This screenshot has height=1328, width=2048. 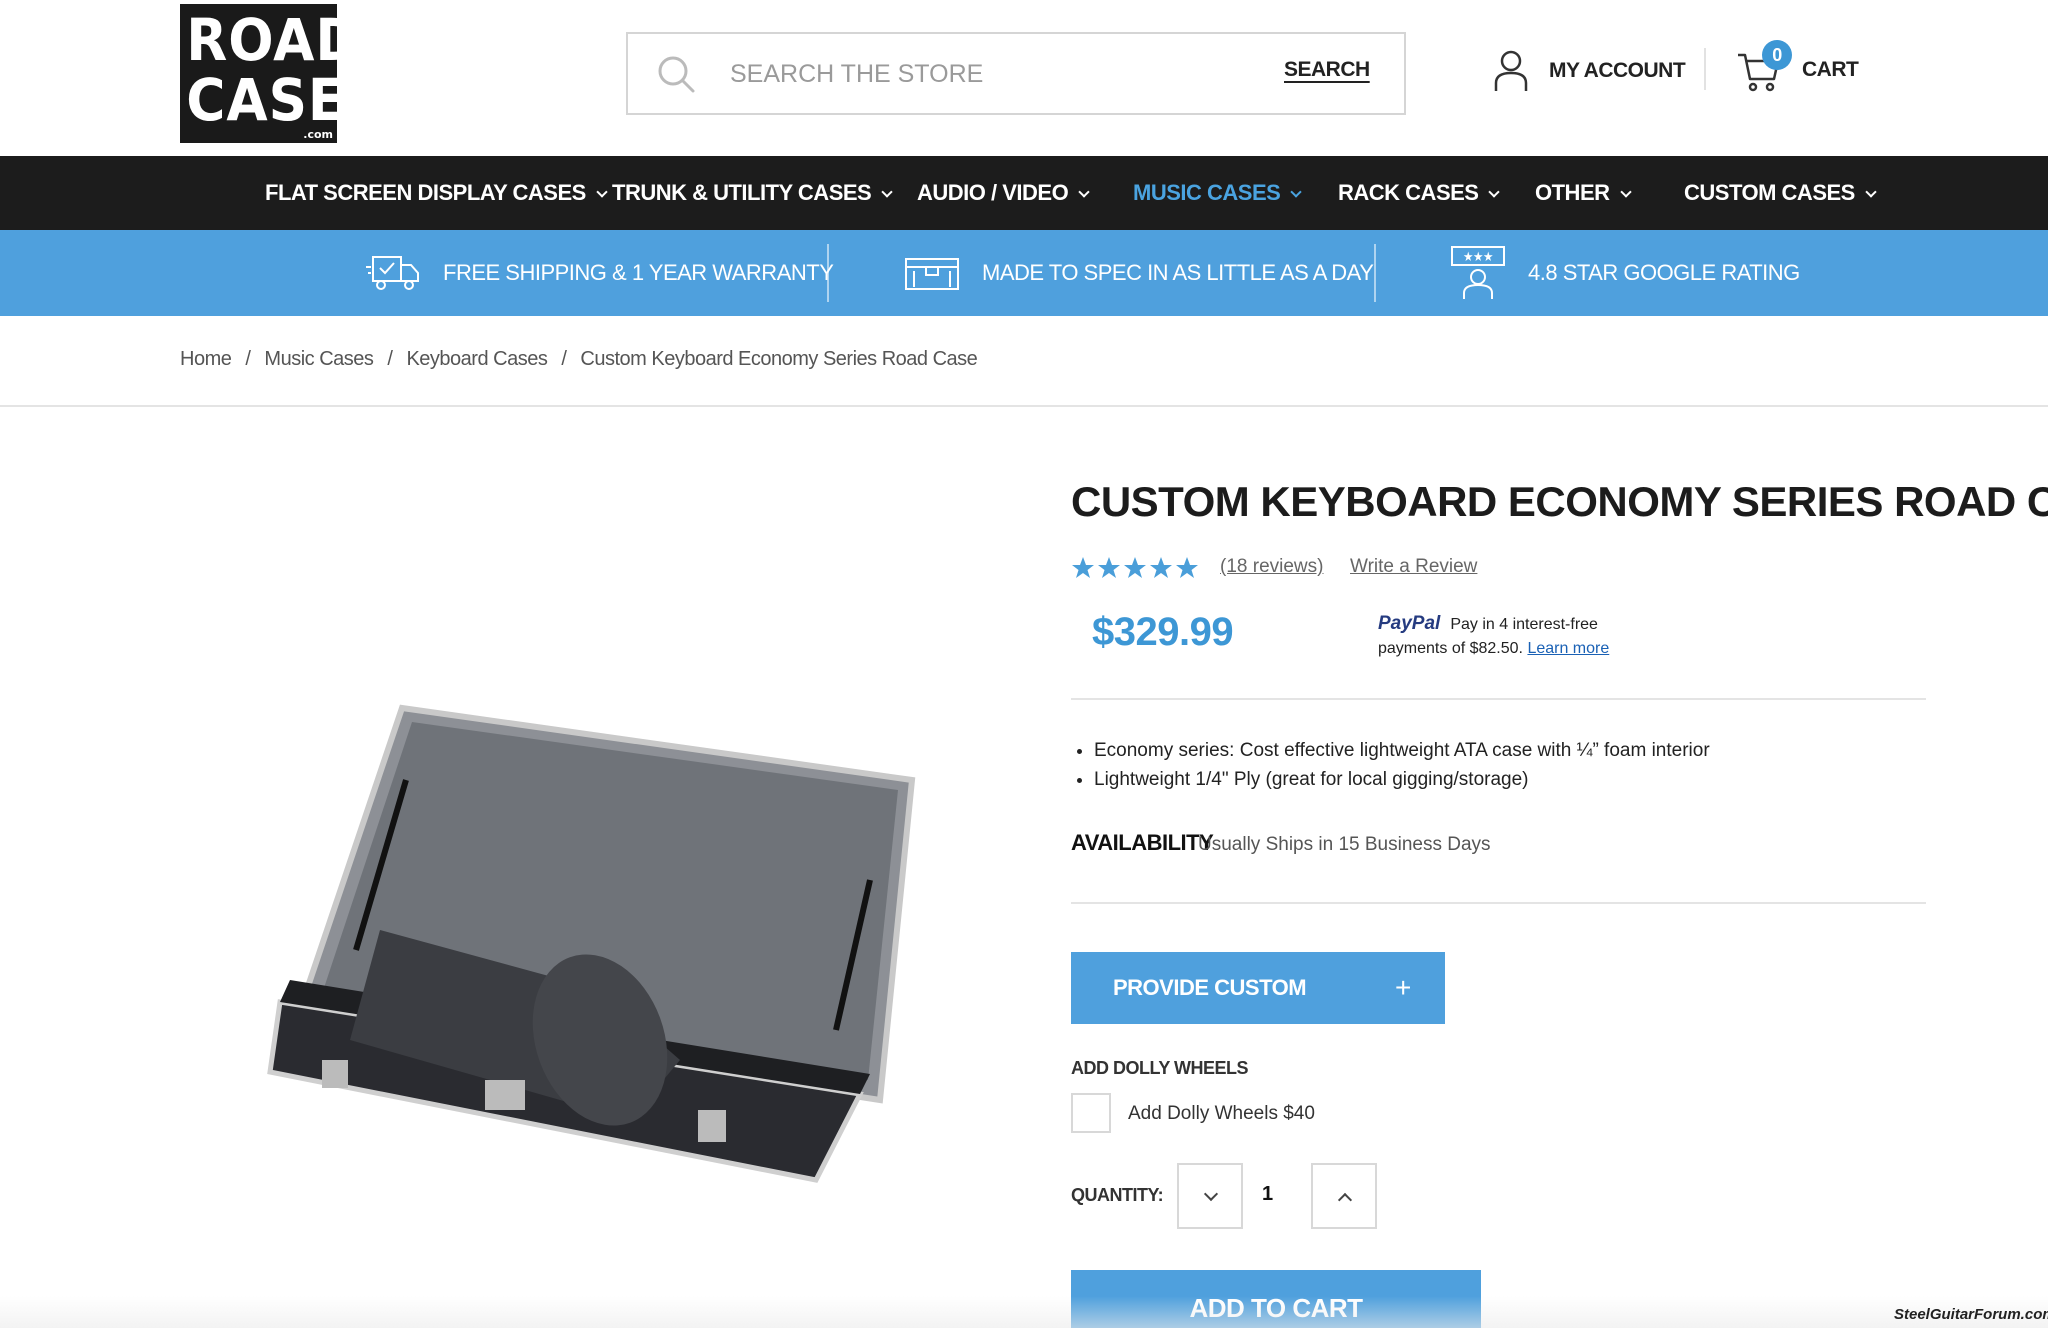 I want to click on rating-icon: ★★★, so click(x=1478, y=272).